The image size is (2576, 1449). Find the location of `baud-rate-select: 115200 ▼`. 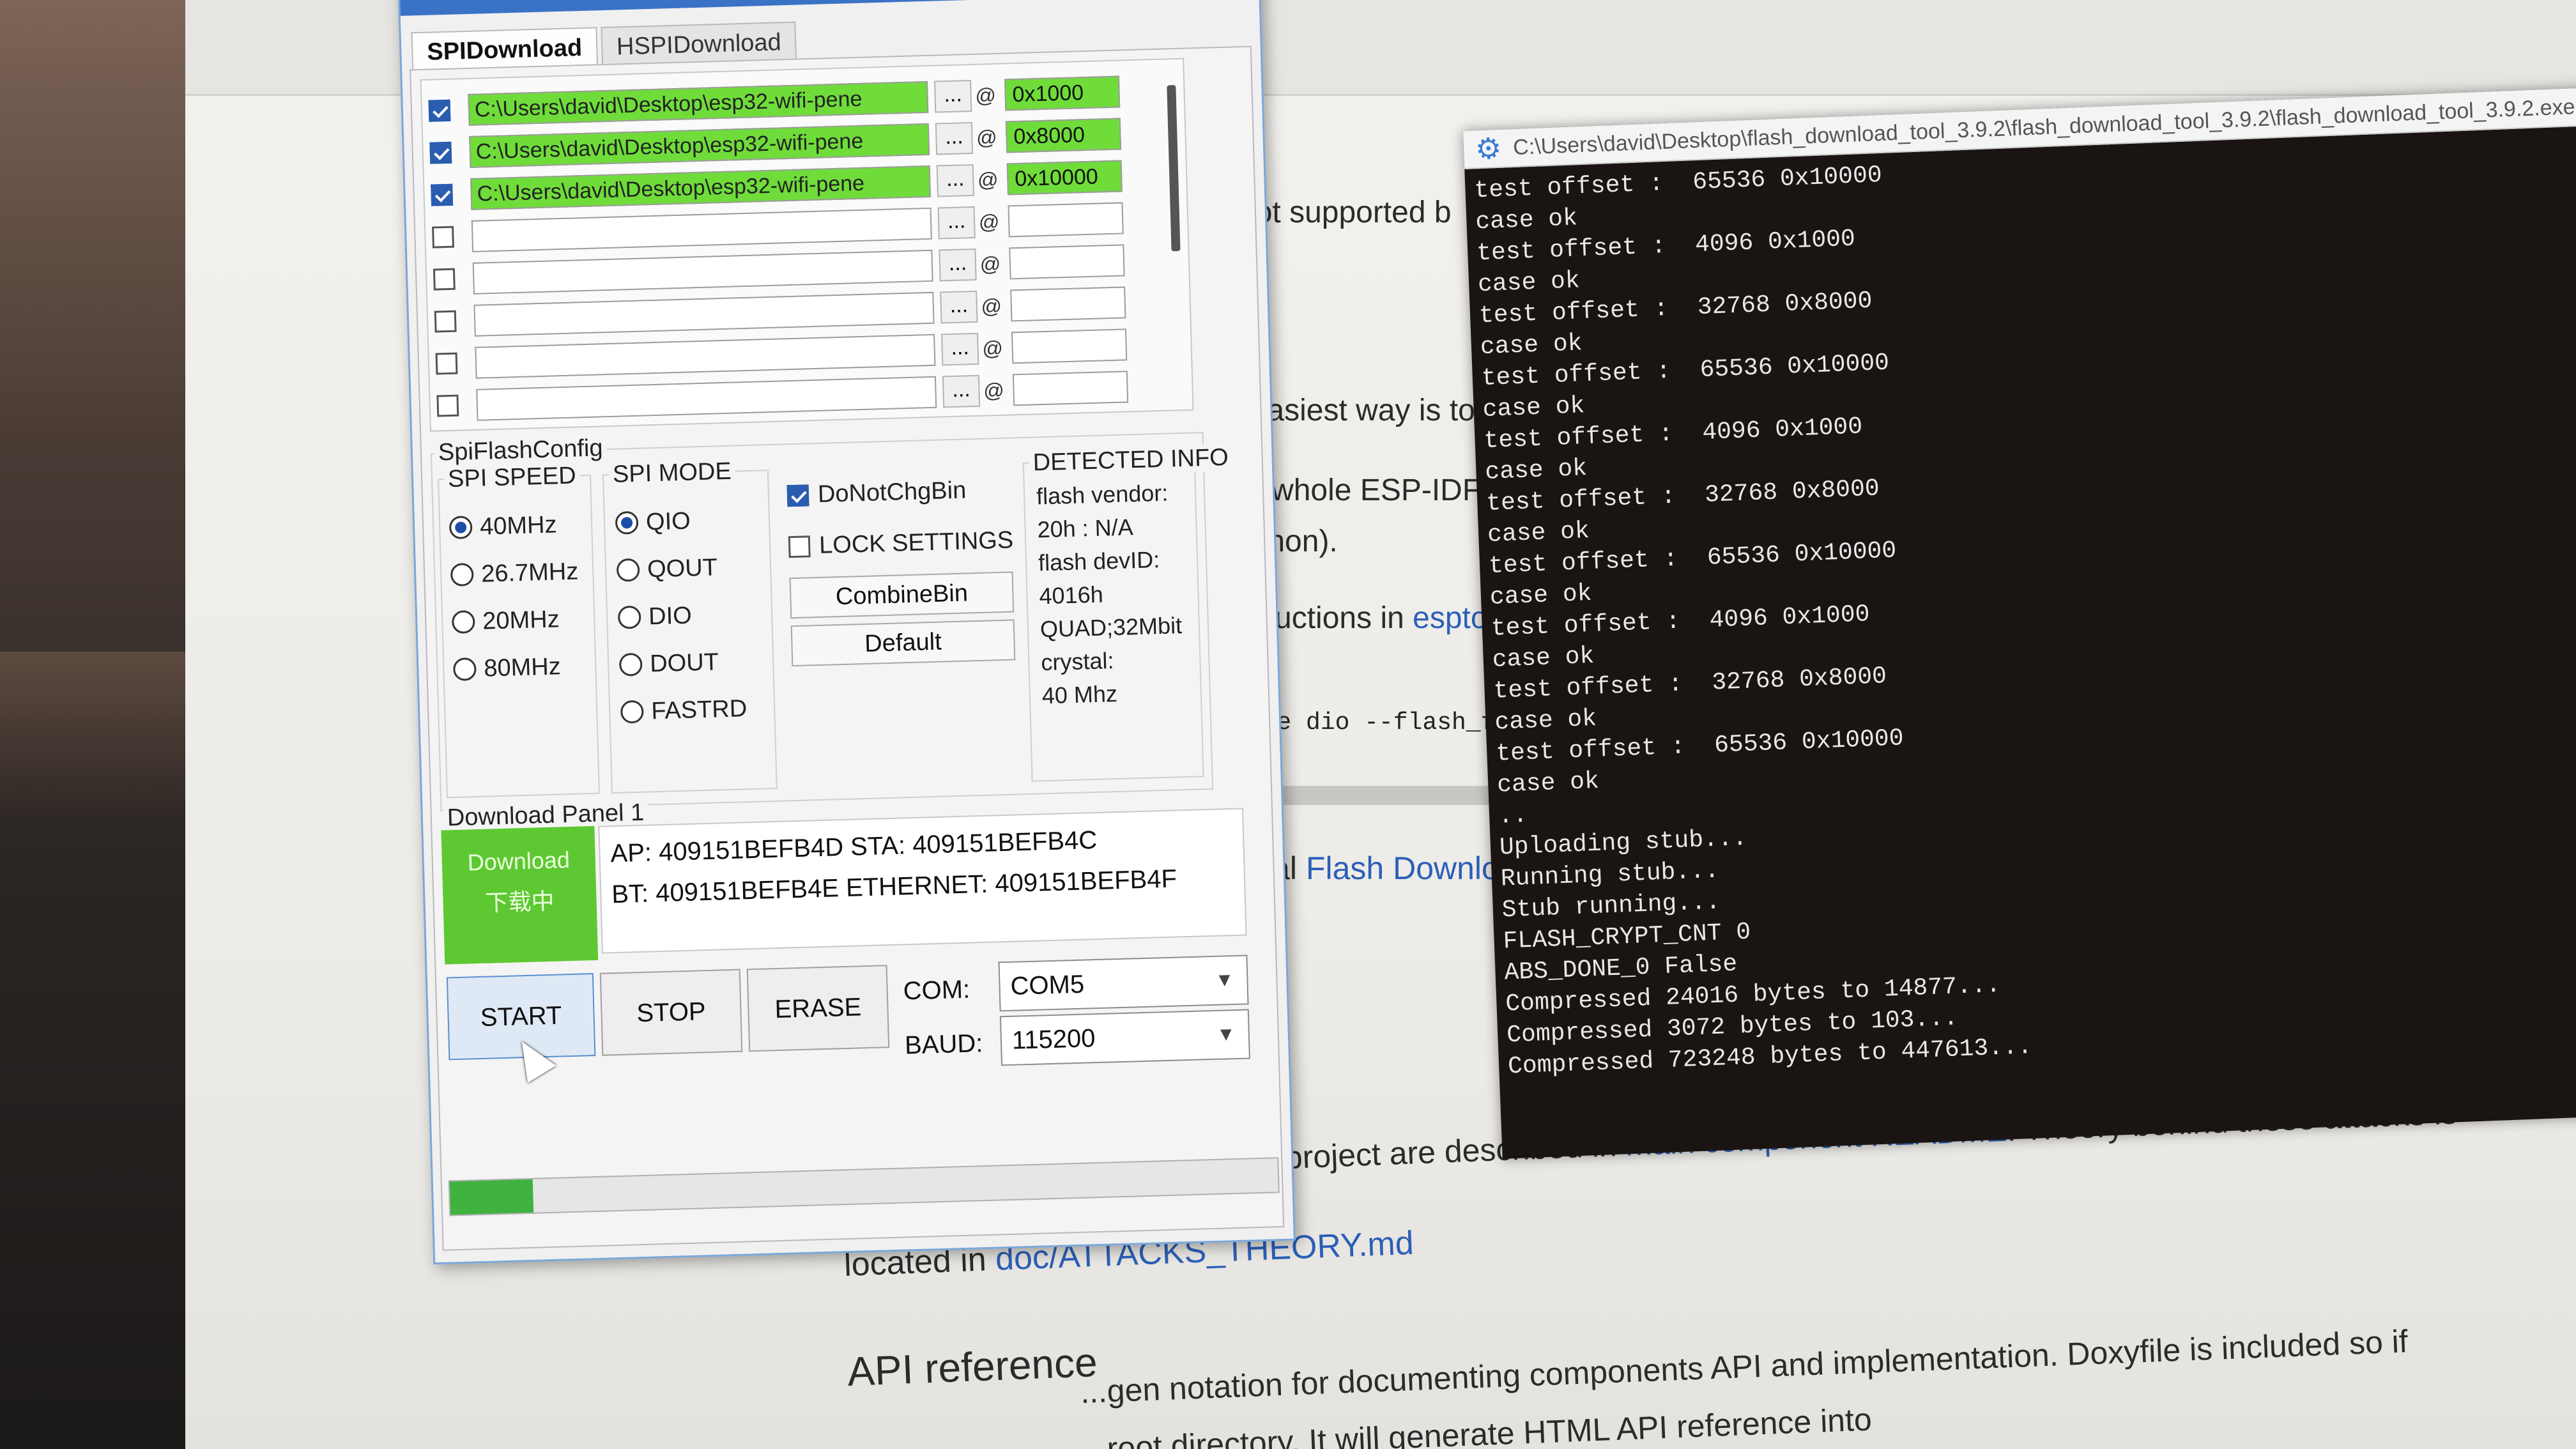

baud-rate-select: 115200 ▼ is located at coordinates (1124, 1037).